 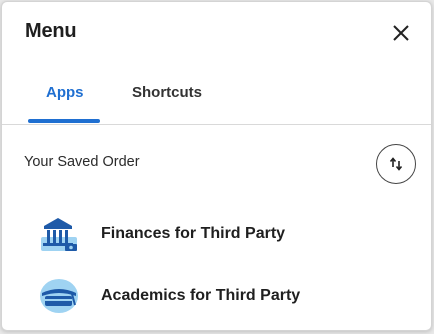 What do you see at coordinates (59, 234) in the screenshot?
I see `bank-icon` at bounding box center [59, 234].